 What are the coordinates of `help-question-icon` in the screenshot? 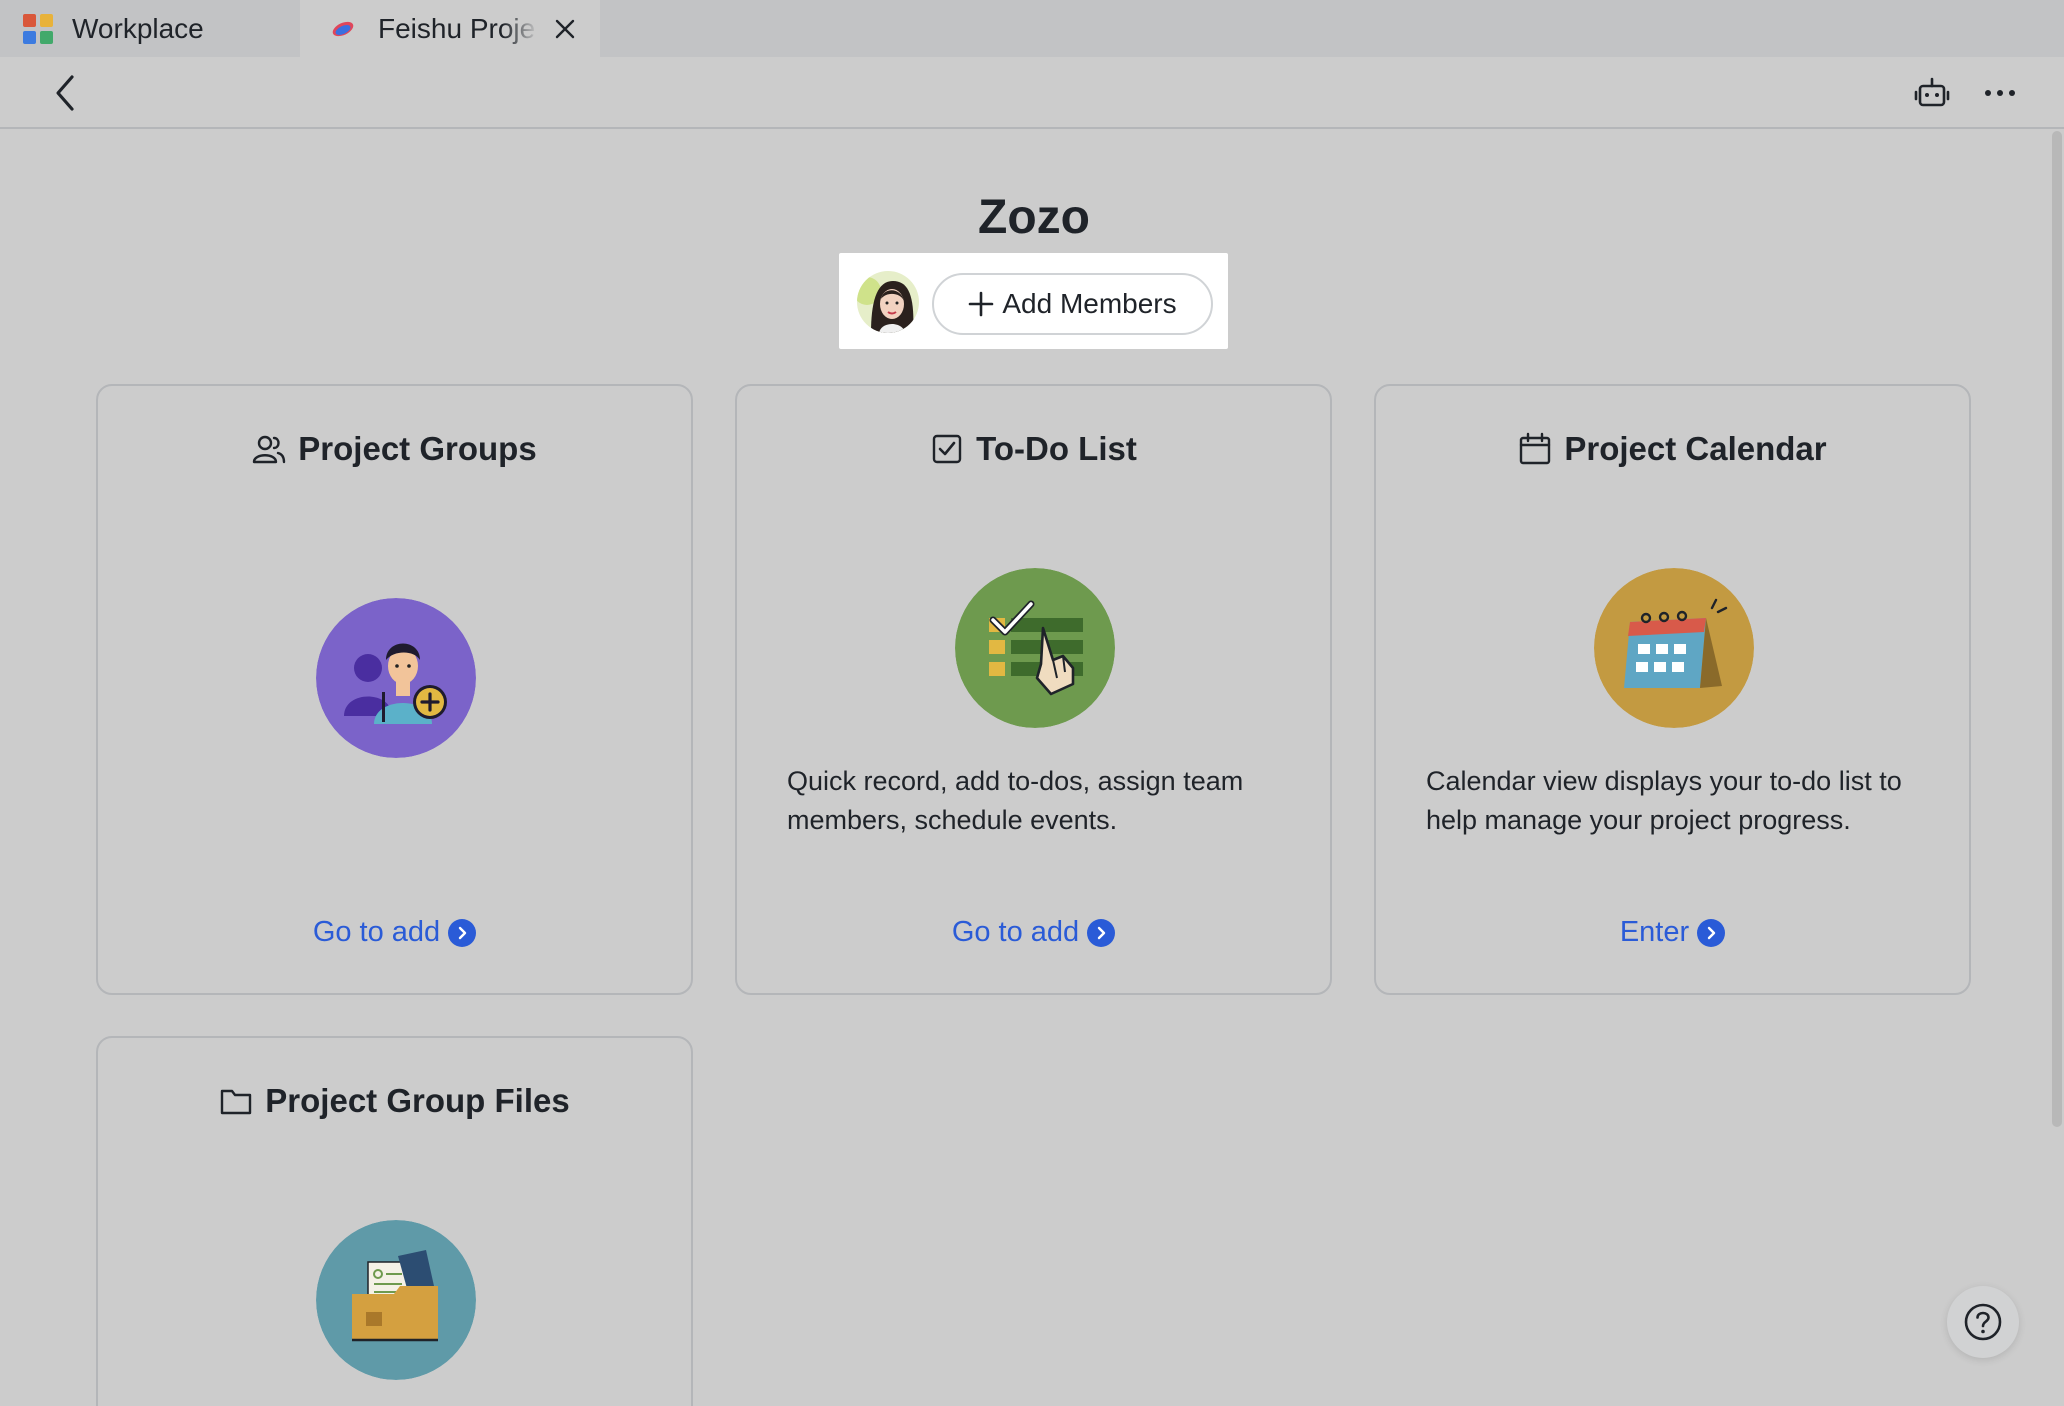 It's located at (1983, 1322).